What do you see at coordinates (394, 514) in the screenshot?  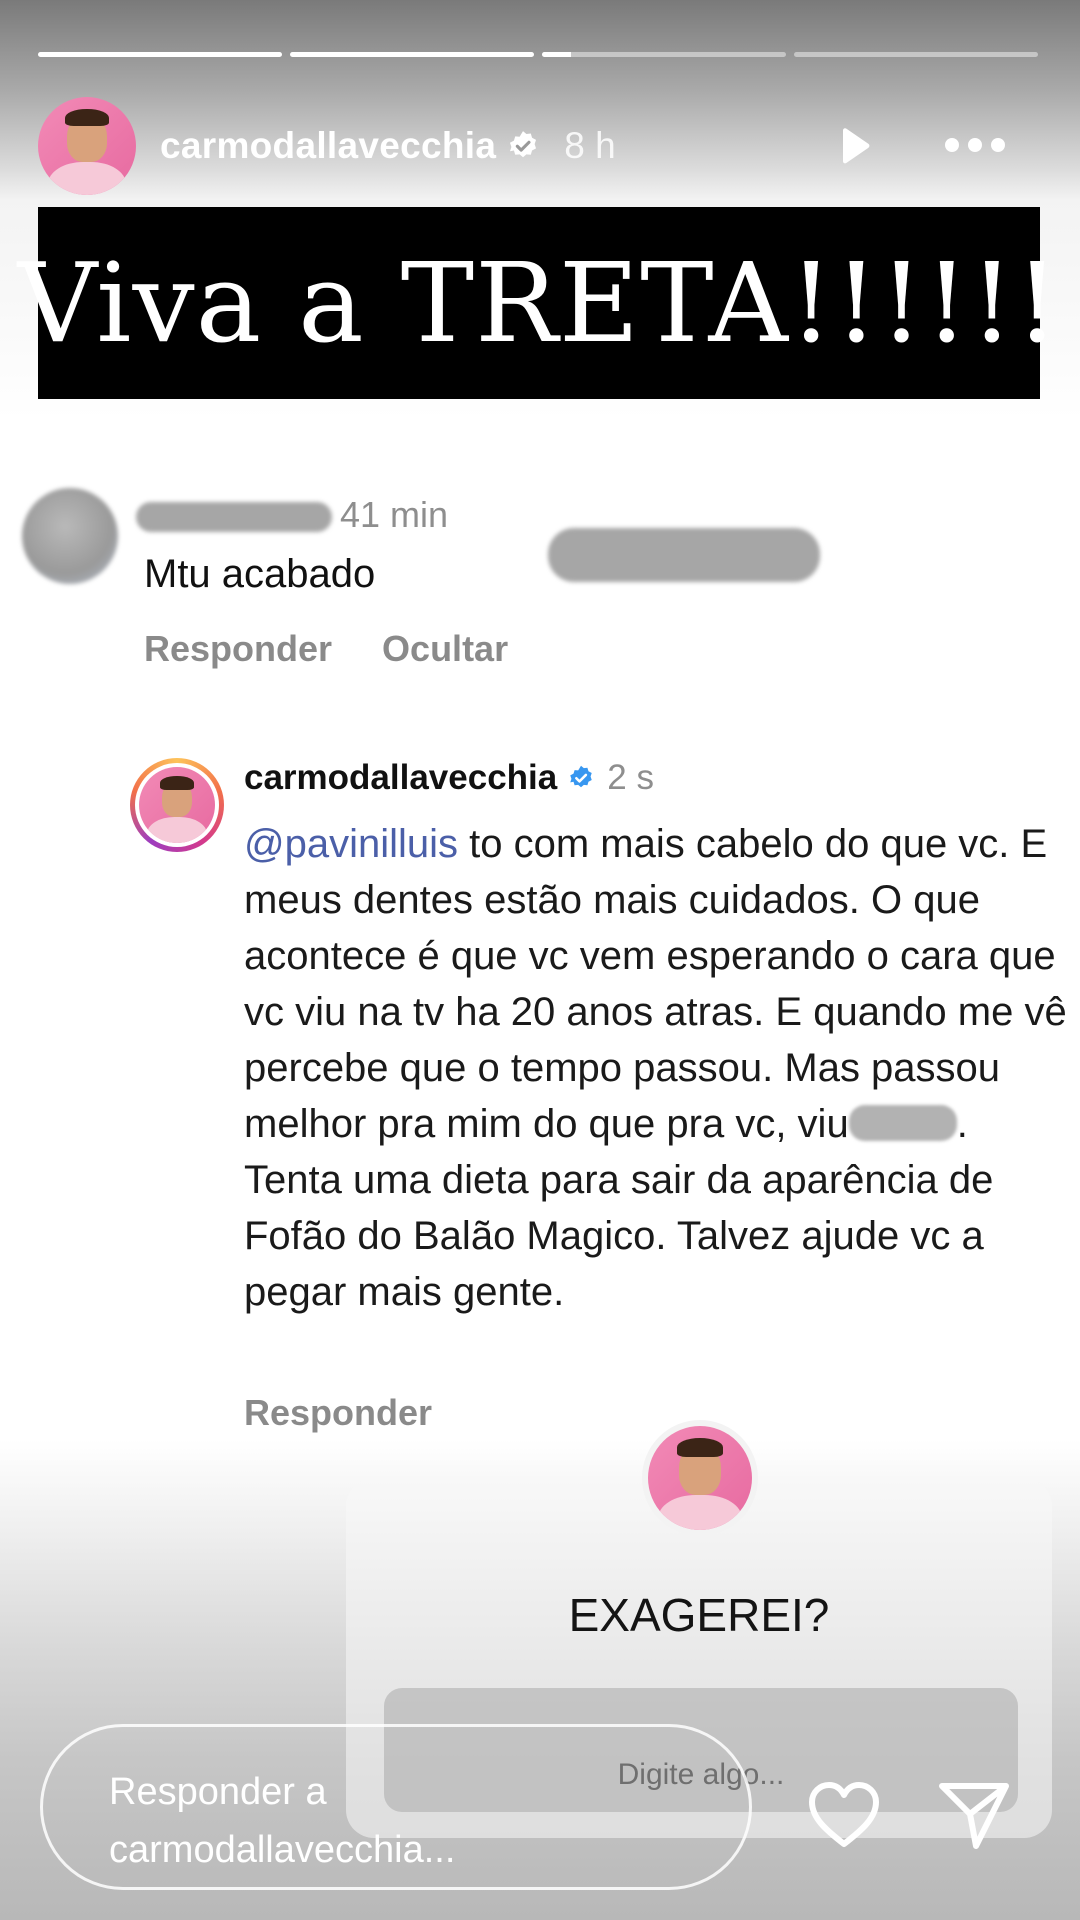 I see `comment-time: 41 min` at bounding box center [394, 514].